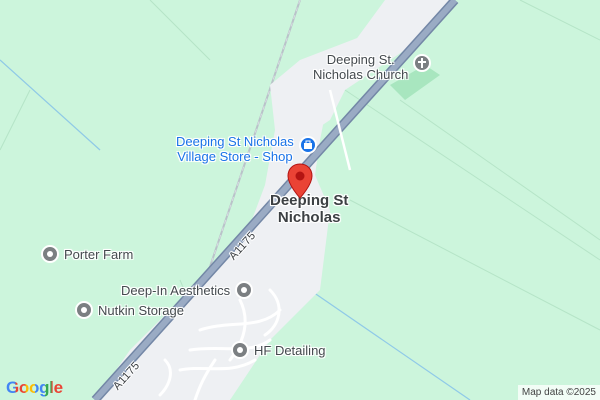 Image resolution: width=600 pixels, height=400 pixels. I want to click on map-attribution: Map data ©2025, so click(558, 392).